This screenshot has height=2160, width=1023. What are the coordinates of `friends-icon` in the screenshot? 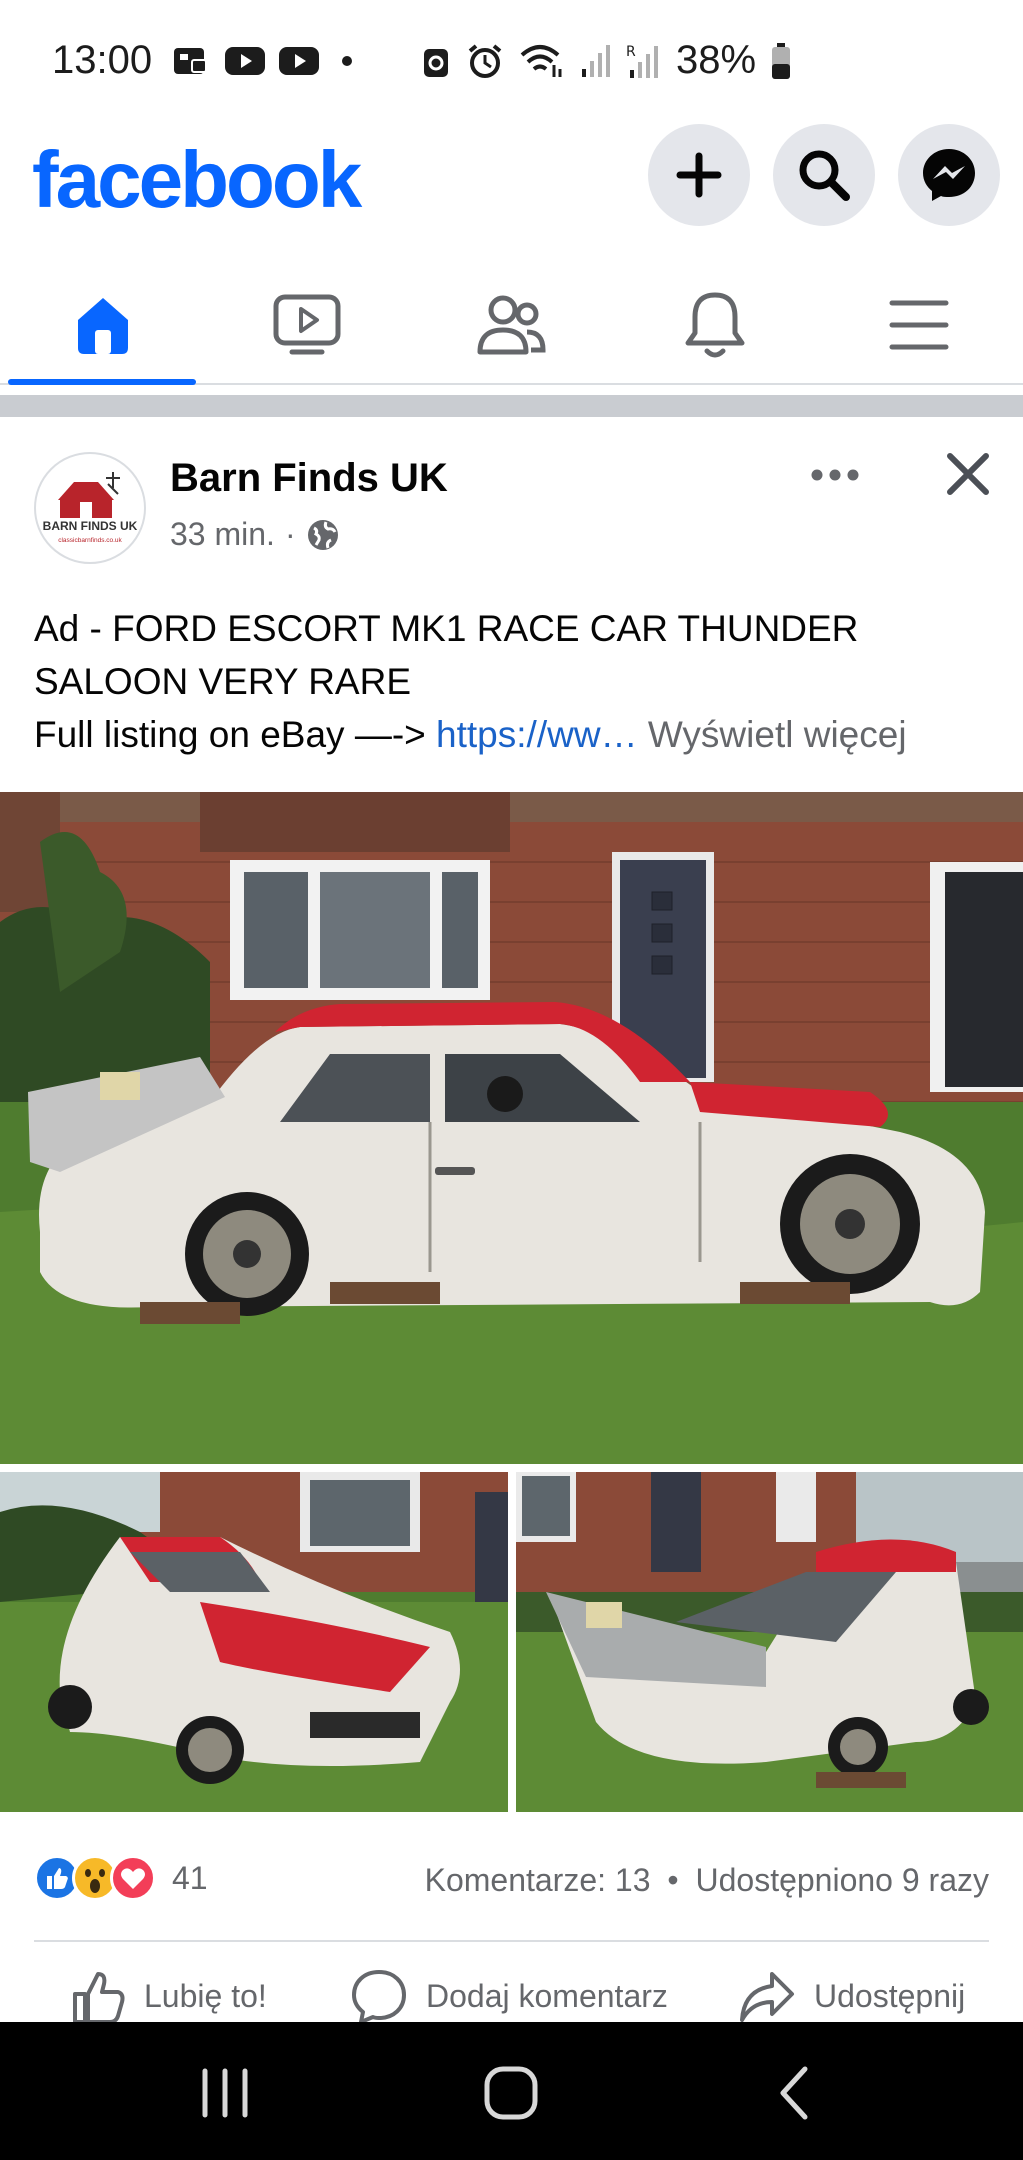 It's located at (511, 325).